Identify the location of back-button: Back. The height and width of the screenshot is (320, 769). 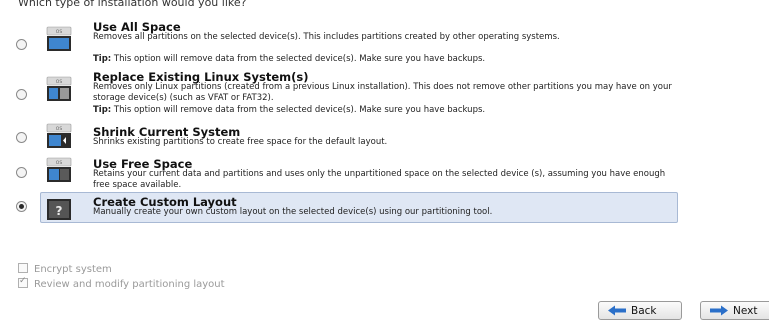
(640, 310).